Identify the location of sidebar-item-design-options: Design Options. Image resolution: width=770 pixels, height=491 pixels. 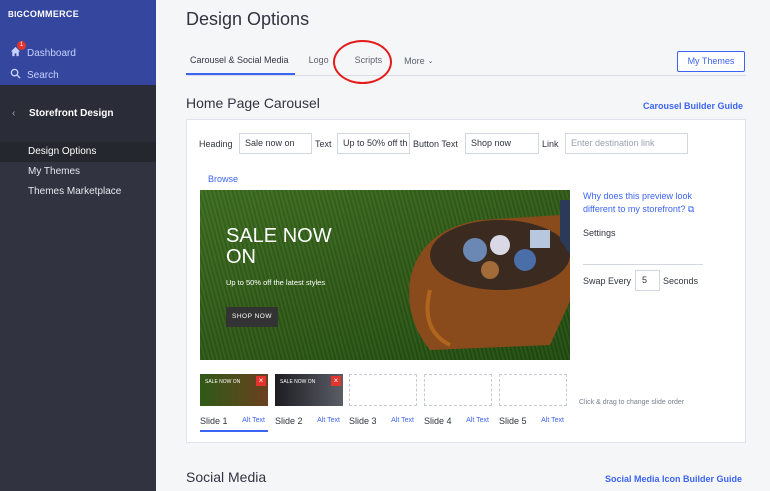
(78, 152).